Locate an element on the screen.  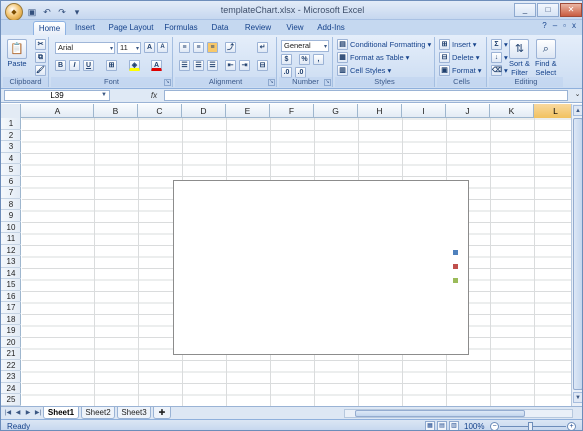
row-header: 17 is located at coordinates (11, 308).